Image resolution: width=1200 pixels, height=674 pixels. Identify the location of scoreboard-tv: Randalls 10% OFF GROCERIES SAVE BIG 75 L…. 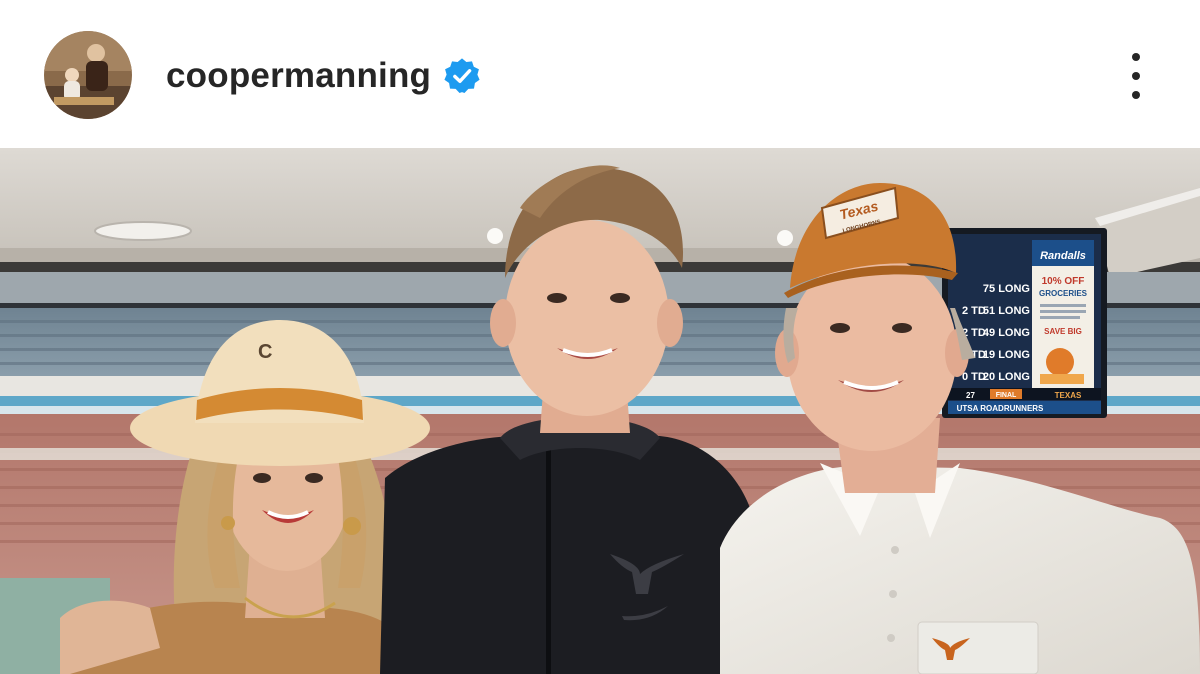
(1024, 323).